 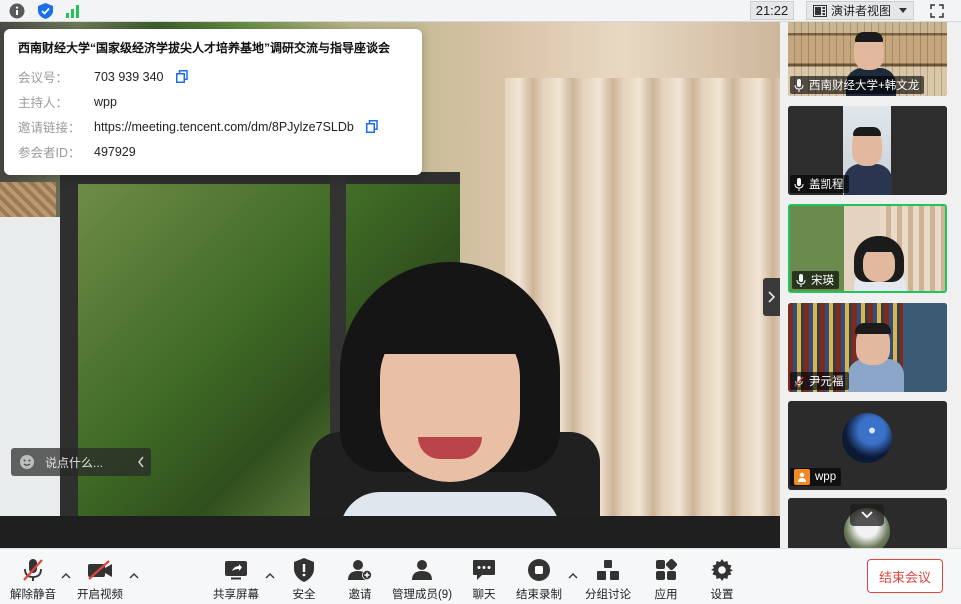 I want to click on participant-name: 宋瑛, so click(x=822, y=281).